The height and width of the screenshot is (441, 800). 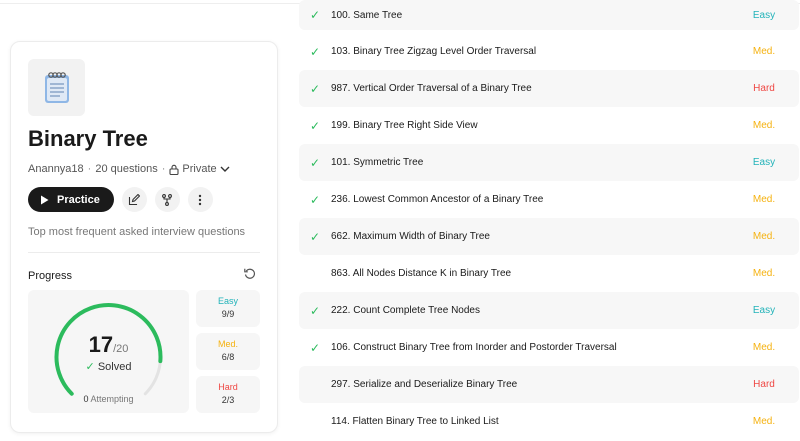 I want to click on progress-ring-panel: 17/20 ✓ Solved 0 Attempting, so click(x=108, y=351).